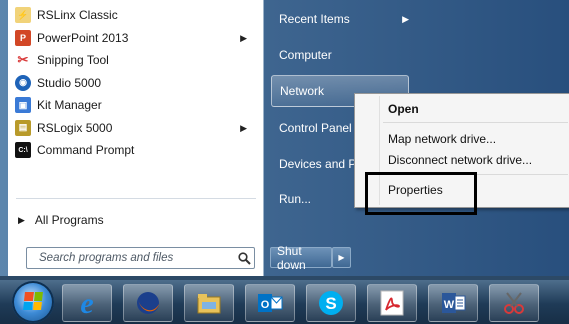 This screenshot has height=324, width=569. Describe the element at coordinates (73, 60) in the screenshot. I see `program-label: Snipping Tool` at that location.